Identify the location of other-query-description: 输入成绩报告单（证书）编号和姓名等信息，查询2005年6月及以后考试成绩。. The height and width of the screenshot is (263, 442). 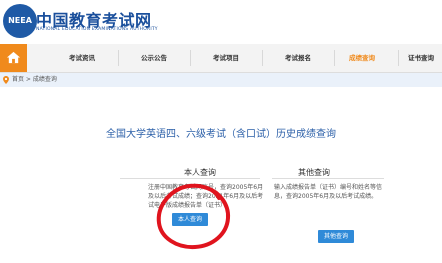
(328, 192).